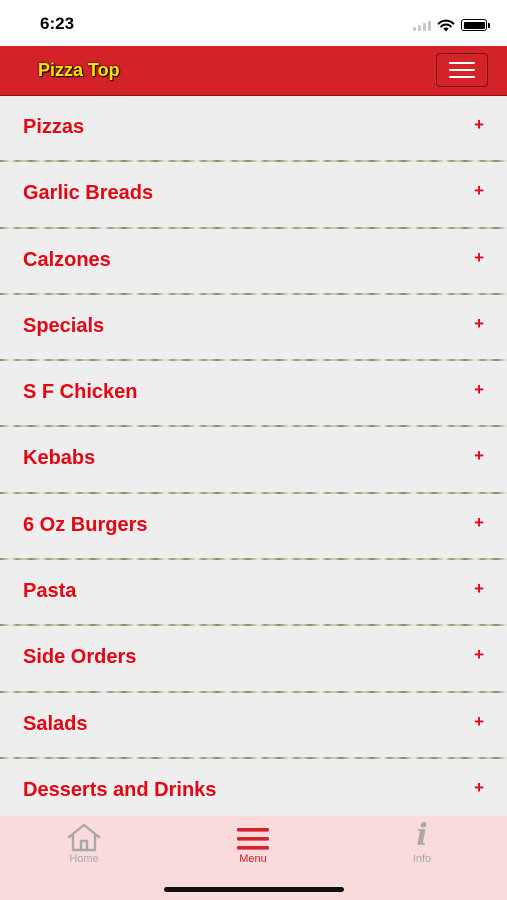 This screenshot has height=900, width=507. Describe the element at coordinates (253, 328) in the screenshot. I see `menu-item-specials: Specials +` at that location.